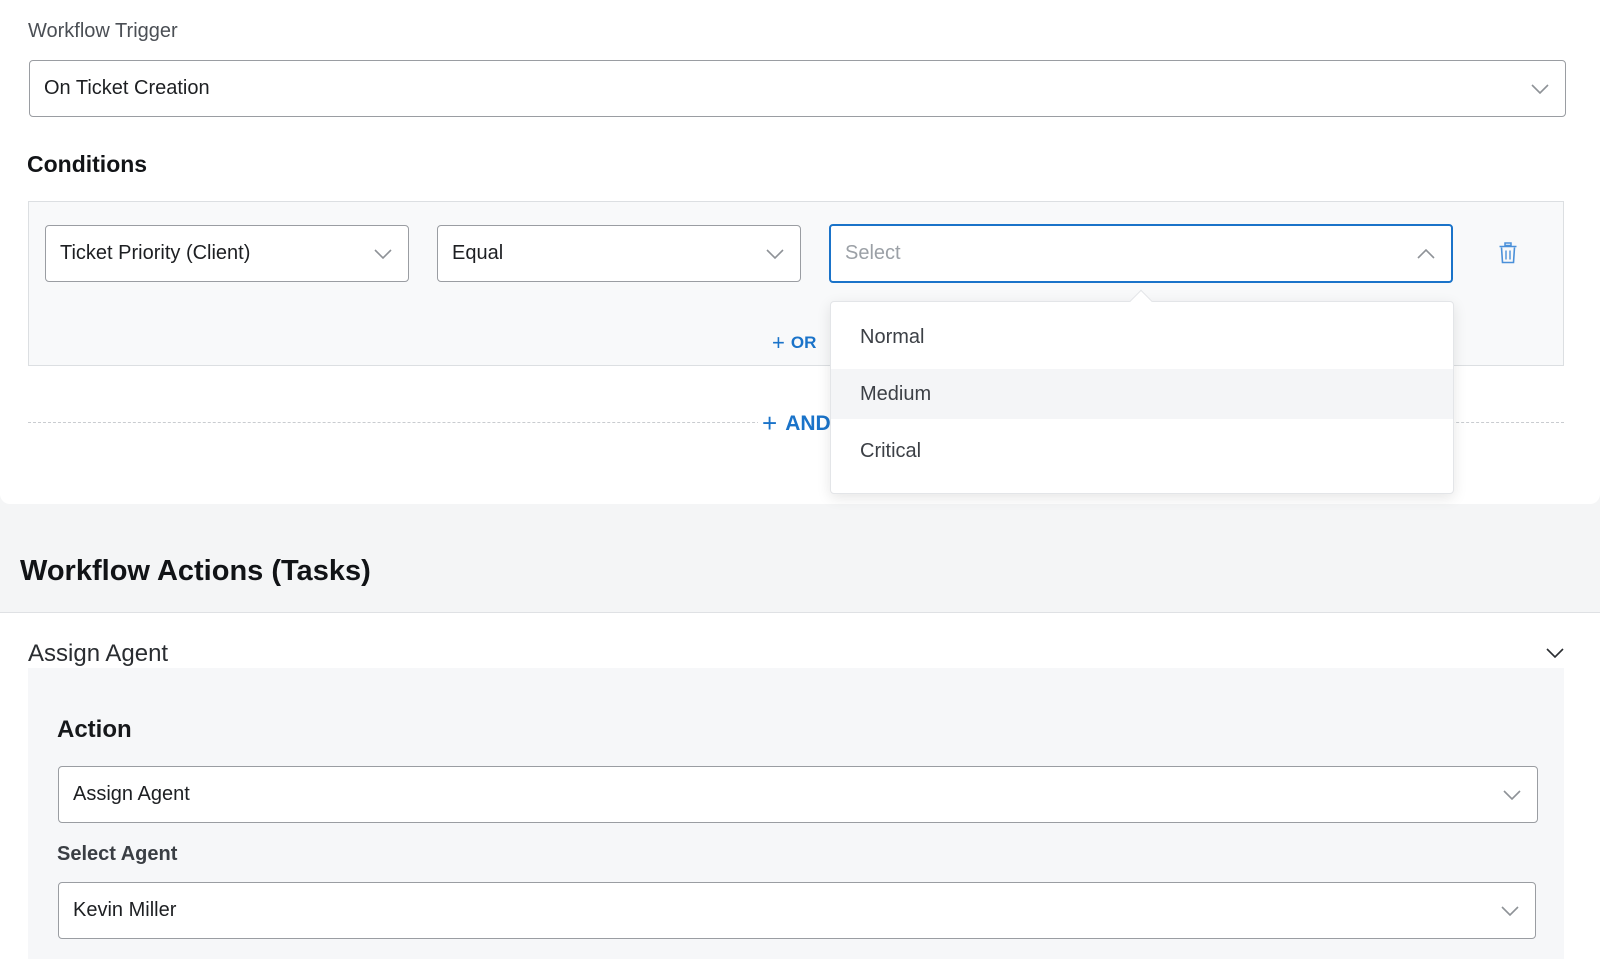 This screenshot has height=959, width=1600. Describe the element at coordinates (127, 88) in the screenshot. I see `workflow-trigger-value: On Ticket Creation` at that location.